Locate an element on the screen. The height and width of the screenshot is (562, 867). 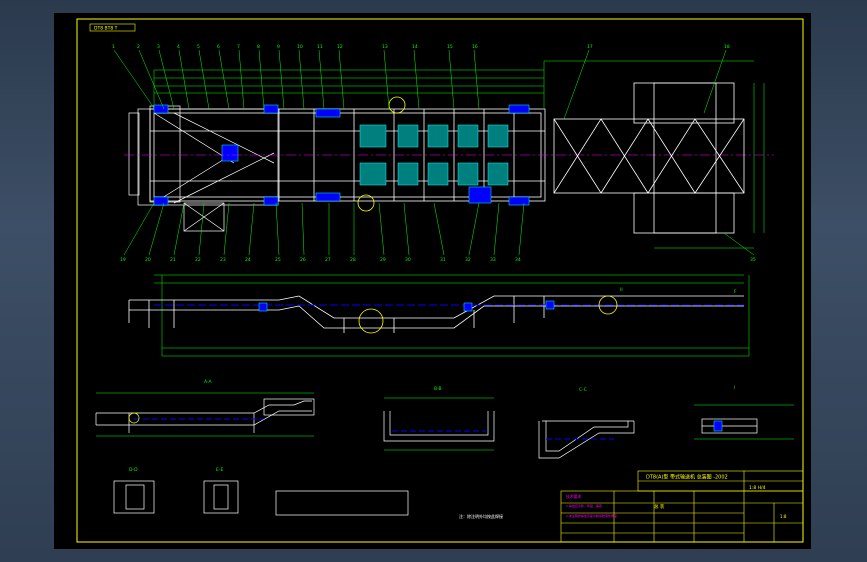
callout: 6 is located at coordinates (218, 47).